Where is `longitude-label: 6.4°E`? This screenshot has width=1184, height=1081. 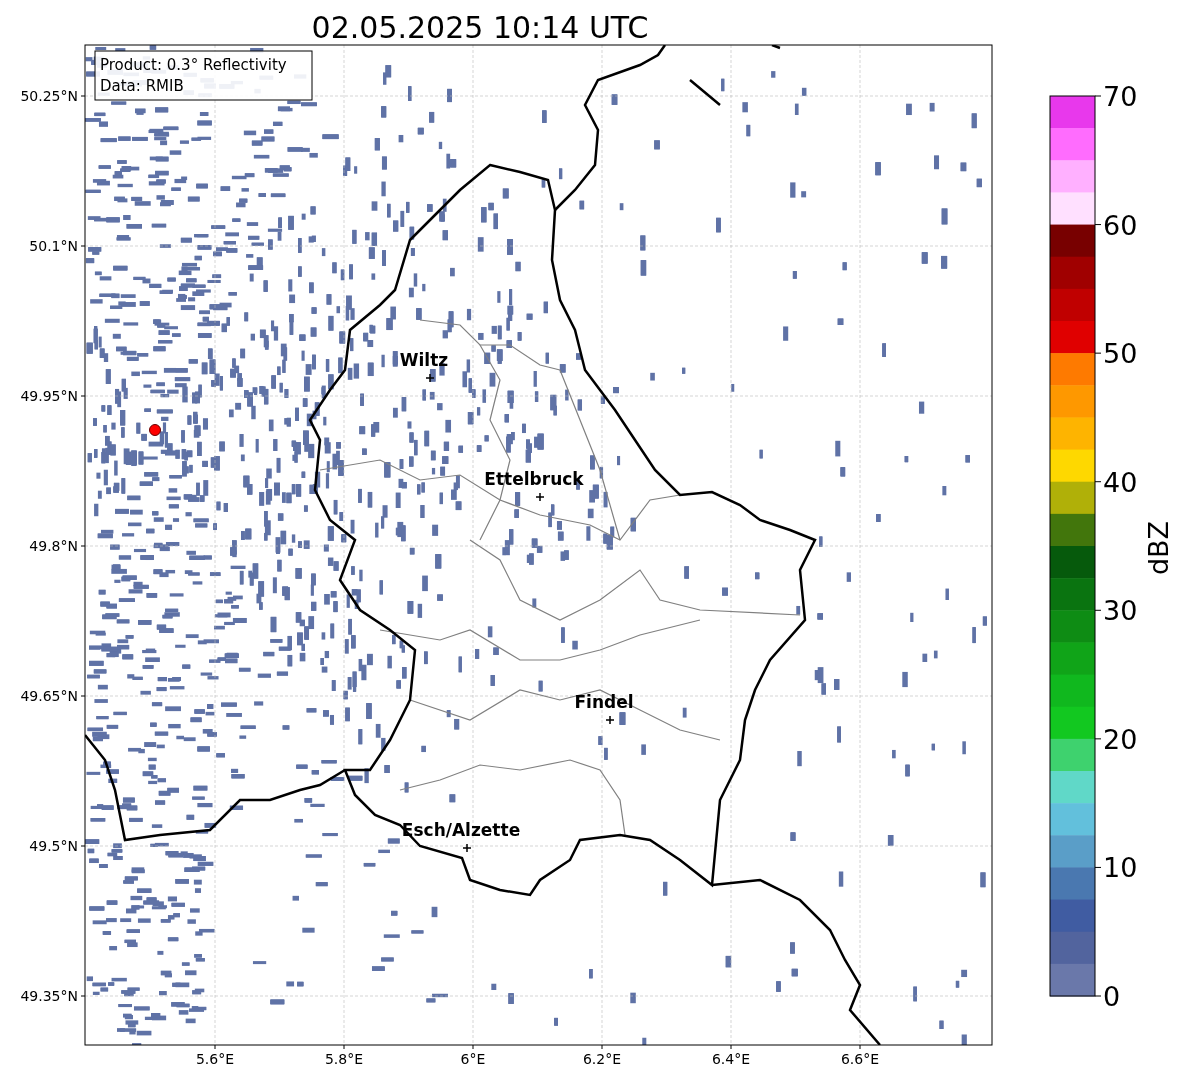 longitude-label: 6.4°E is located at coordinates (731, 1059).